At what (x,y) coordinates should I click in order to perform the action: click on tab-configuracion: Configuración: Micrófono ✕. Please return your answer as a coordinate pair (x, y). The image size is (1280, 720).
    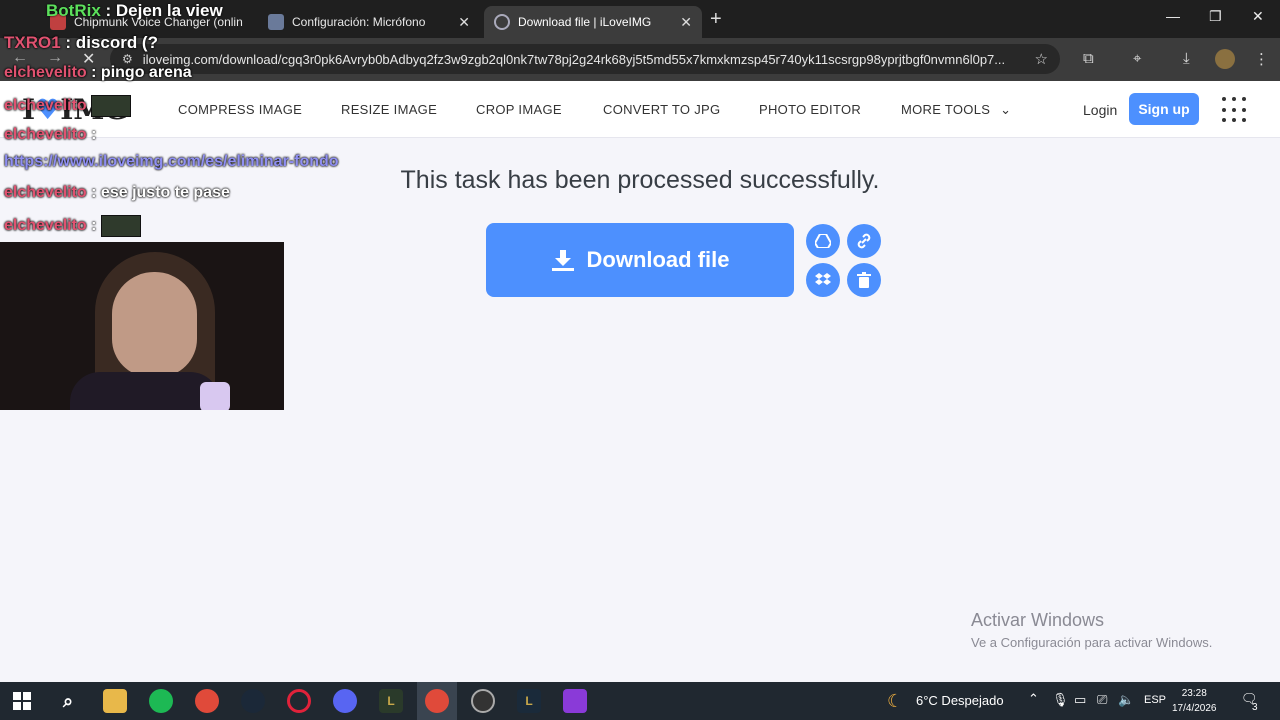
    Looking at the image, I should click on (369, 22).